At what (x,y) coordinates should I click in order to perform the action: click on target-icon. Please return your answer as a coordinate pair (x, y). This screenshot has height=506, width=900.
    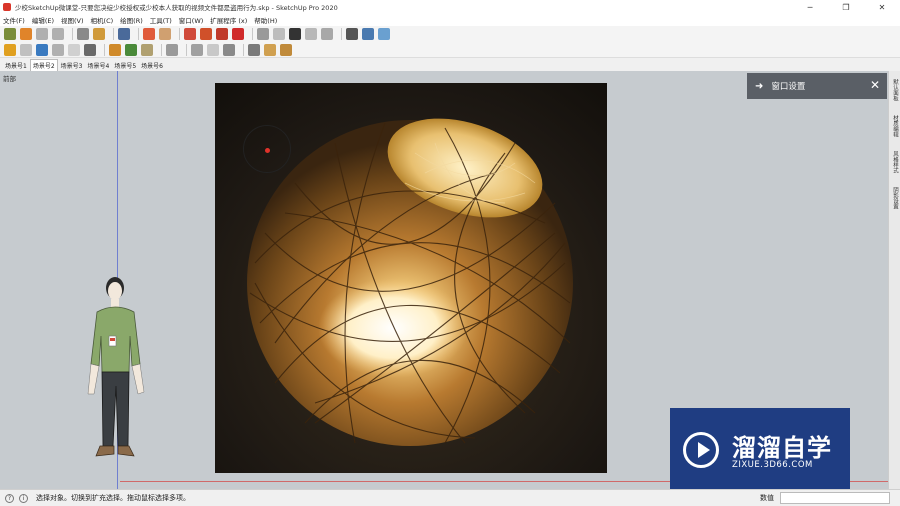
    Looking at the image, I should click on (238, 34).